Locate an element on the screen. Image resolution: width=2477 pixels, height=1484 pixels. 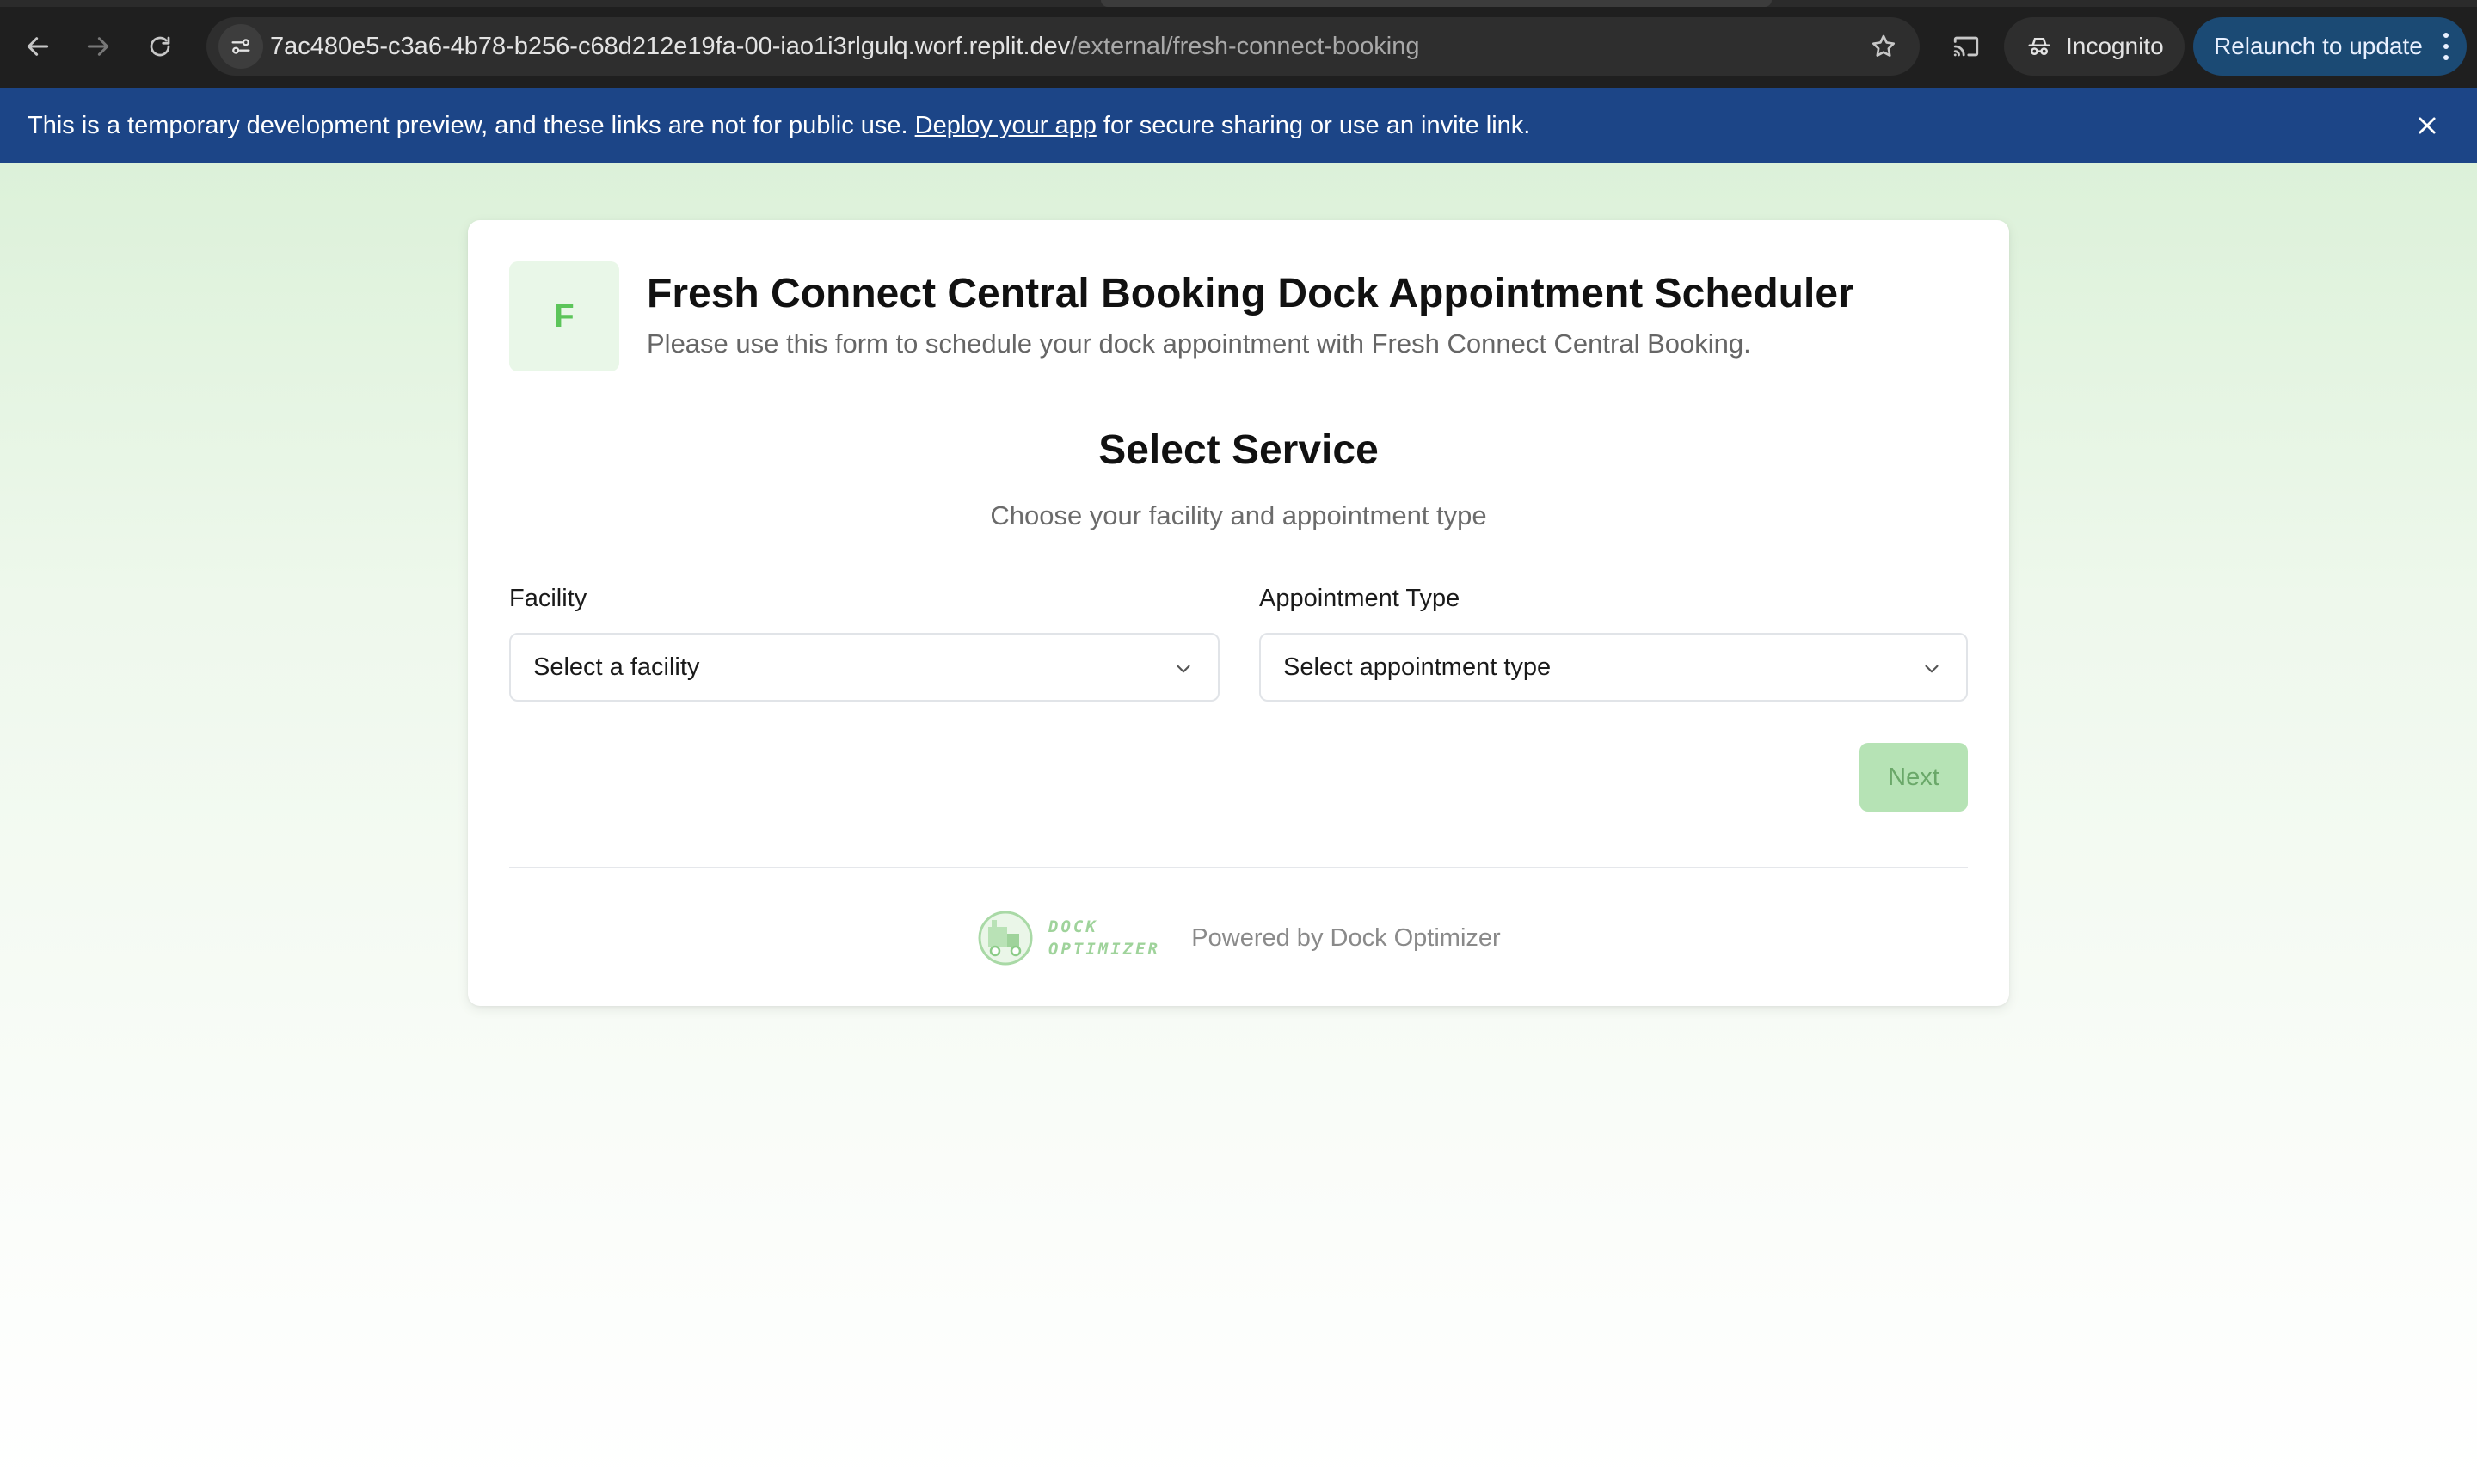
relaunch-button: Relaunch to update is located at coordinates (2330, 46).